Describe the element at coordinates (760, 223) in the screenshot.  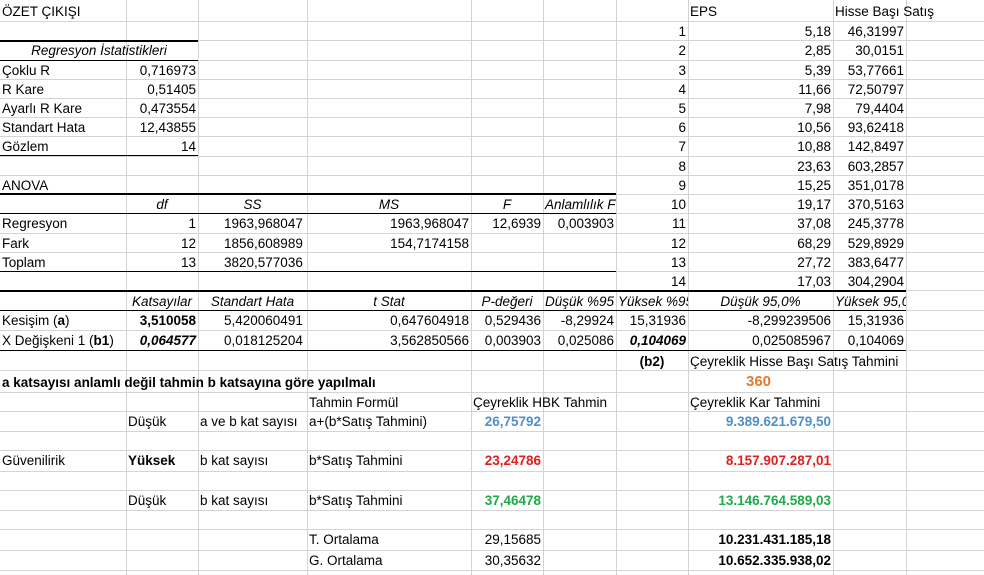
I see `eps-value: 37,08` at that location.